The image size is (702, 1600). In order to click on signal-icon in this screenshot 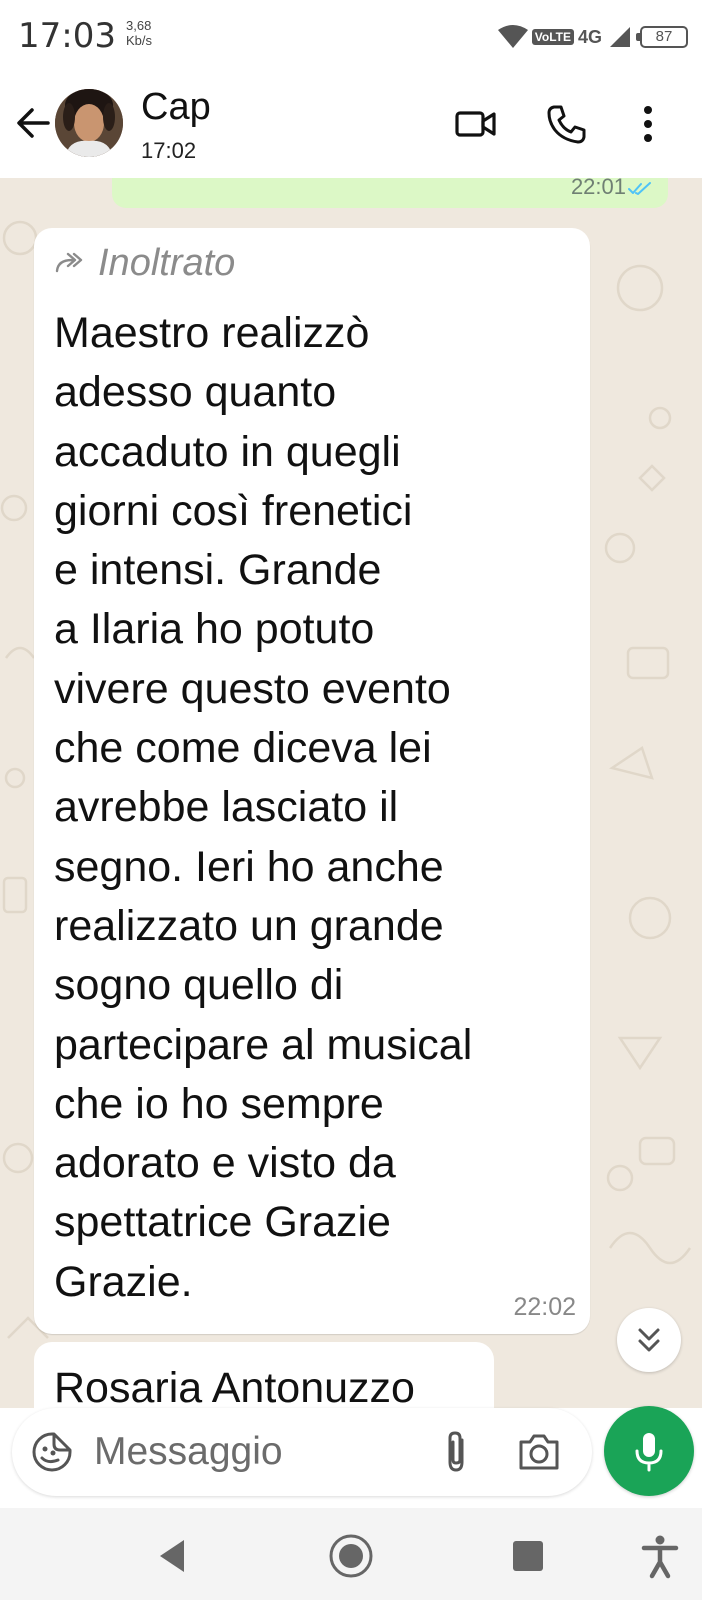, I will do `click(620, 37)`.